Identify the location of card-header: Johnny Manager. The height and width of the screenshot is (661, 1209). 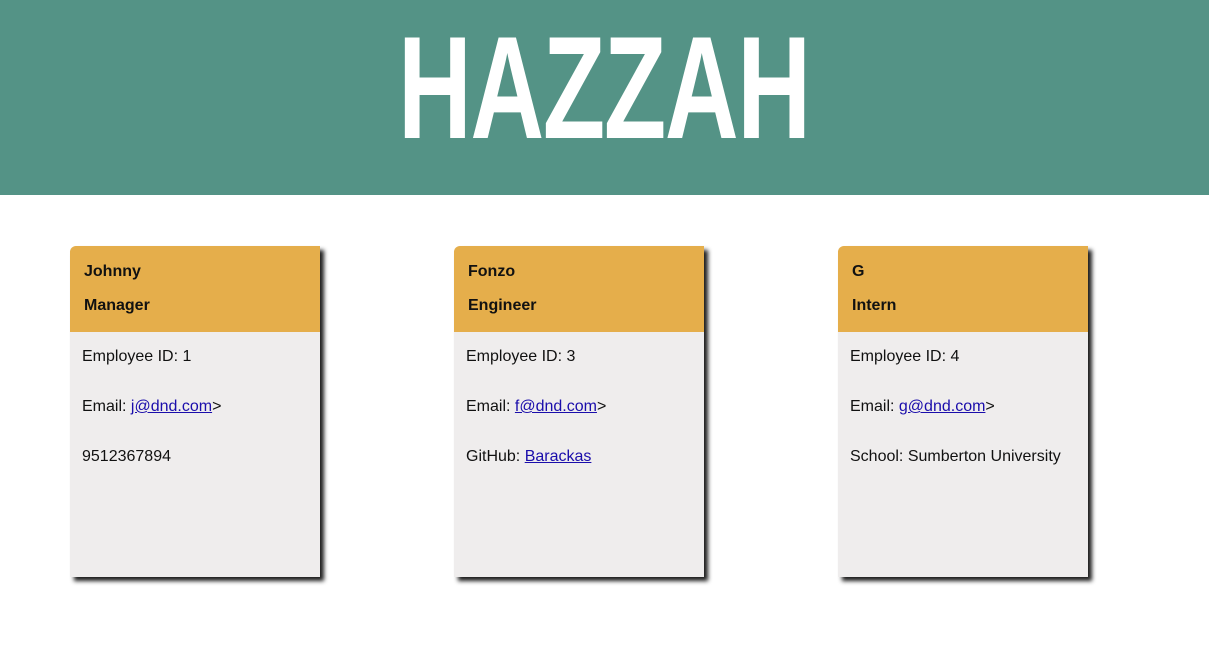
(195, 289).